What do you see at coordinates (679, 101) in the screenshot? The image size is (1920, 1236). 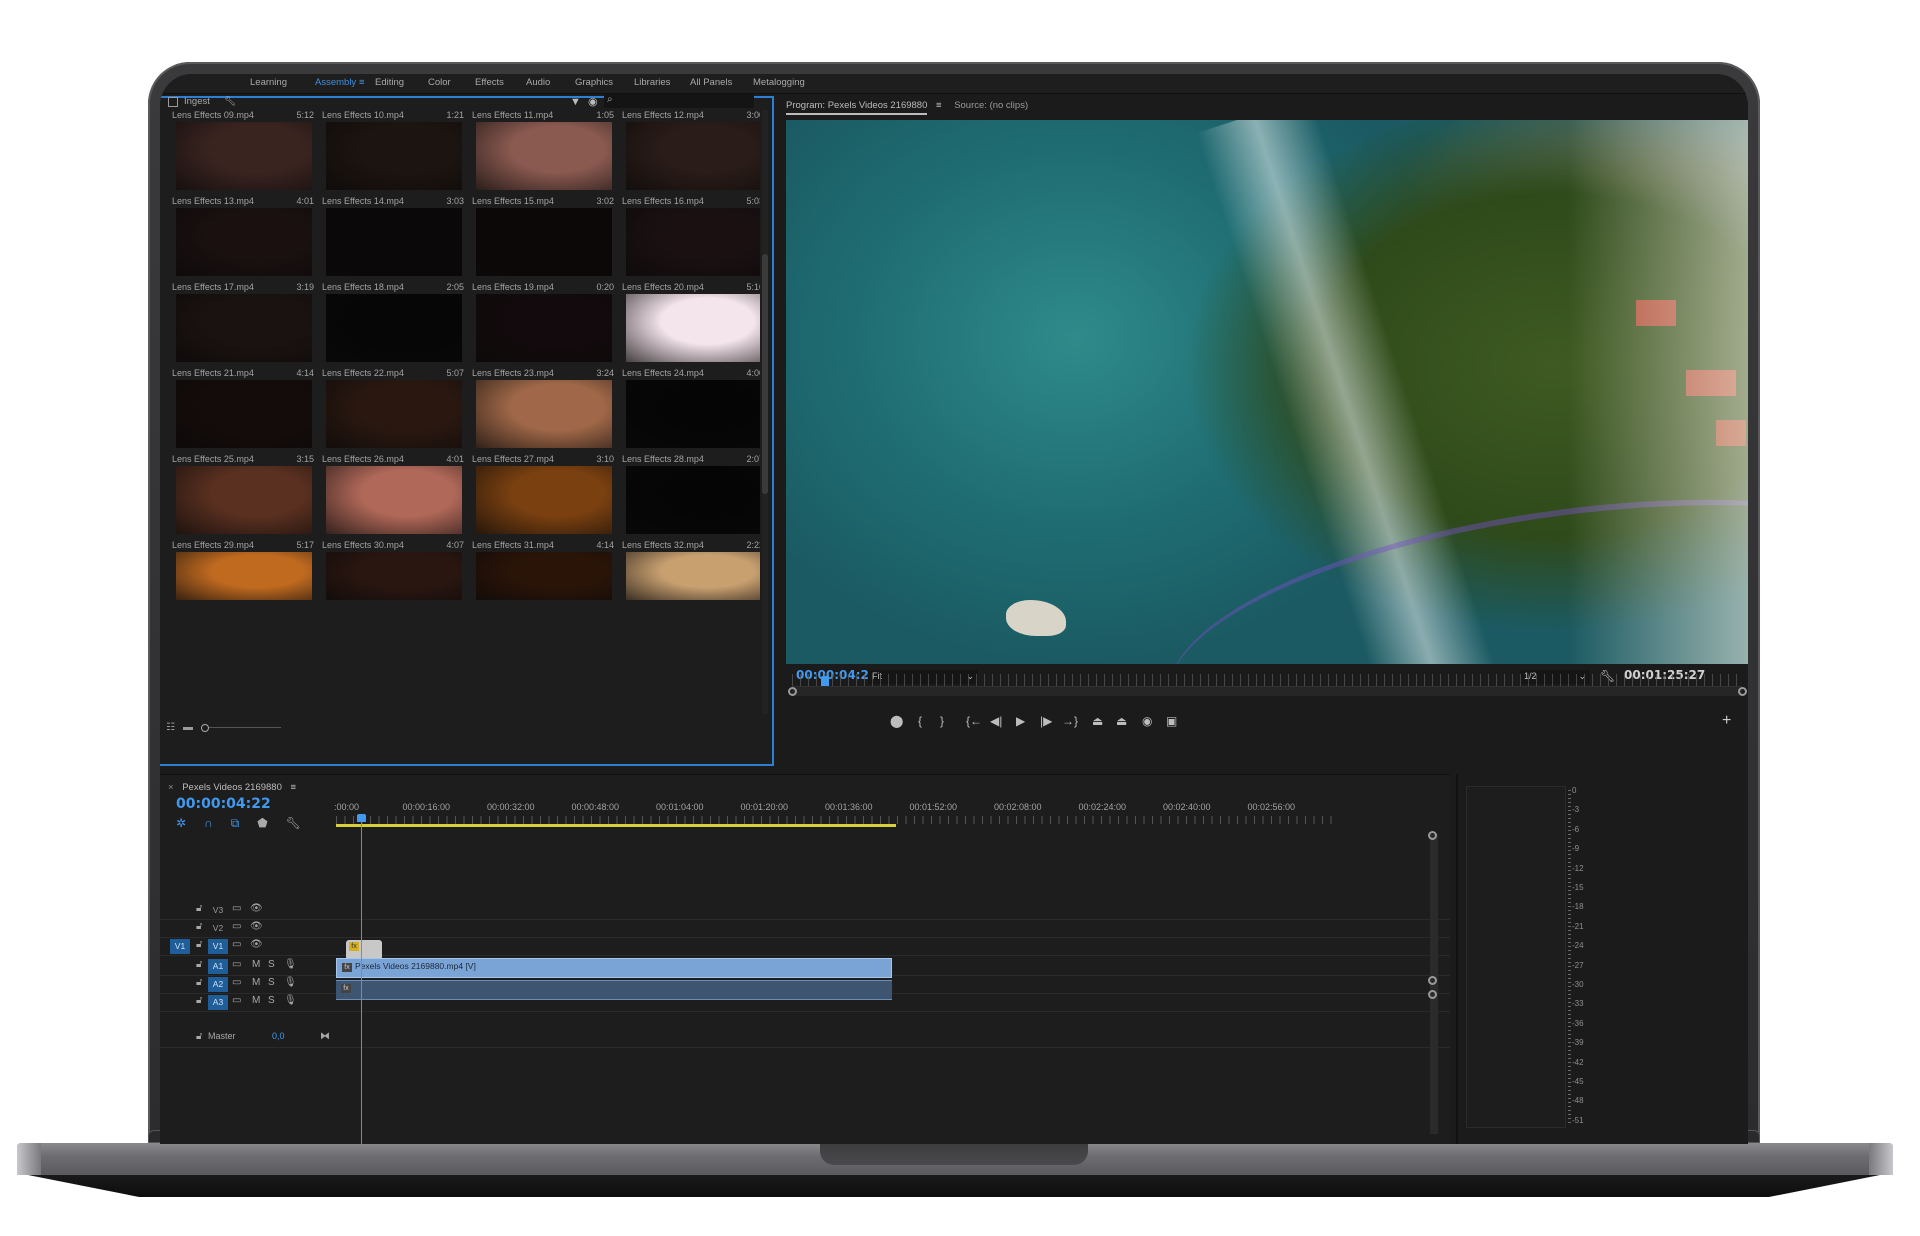 I see `search-input: ⌕` at bounding box center [679, 101].